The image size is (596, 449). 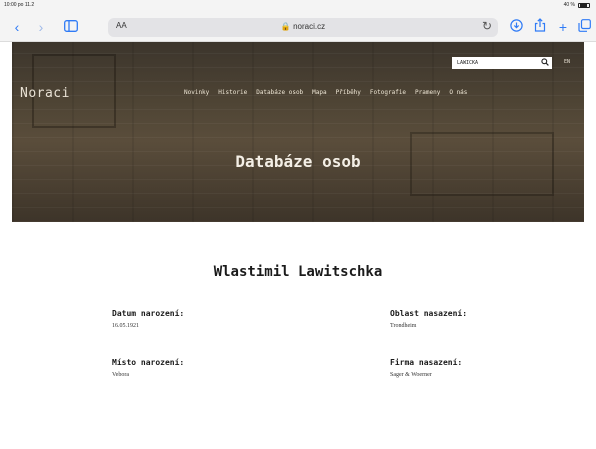 I want to click on nav-item-historie: Historie, so click(x=232, y=92).